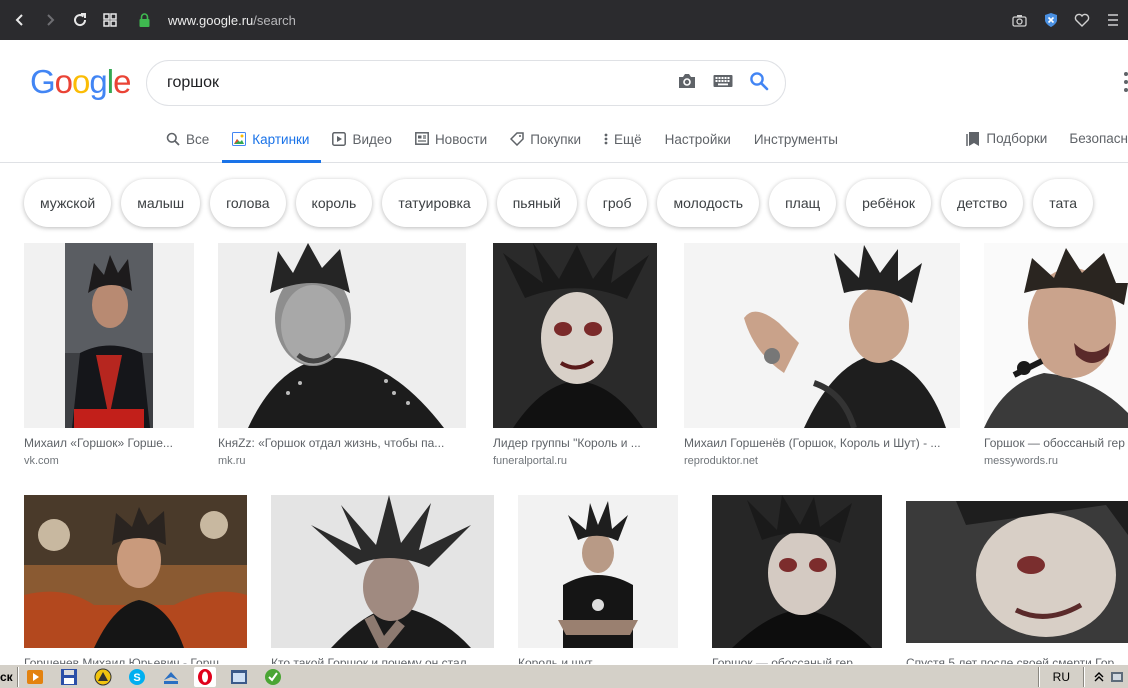 Image resolution: width=1128 pixels, height=688 pixels. I want to click on menu-button, so click(1112, 20).